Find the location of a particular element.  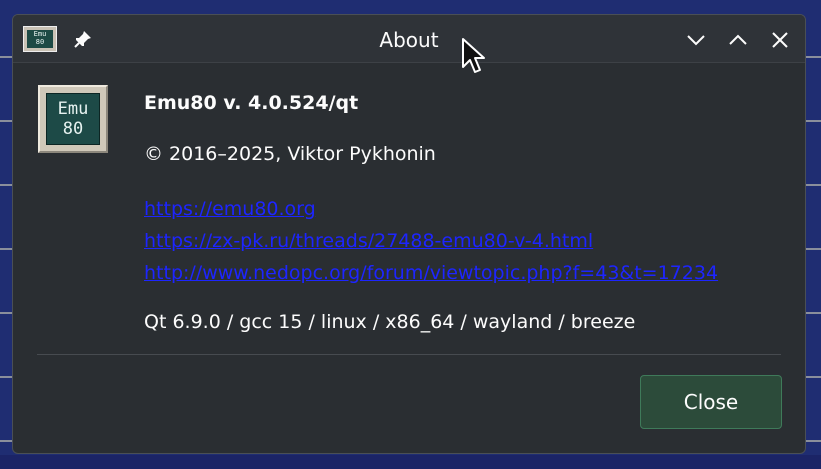

minimize-button is located at coordinates (696, 40).